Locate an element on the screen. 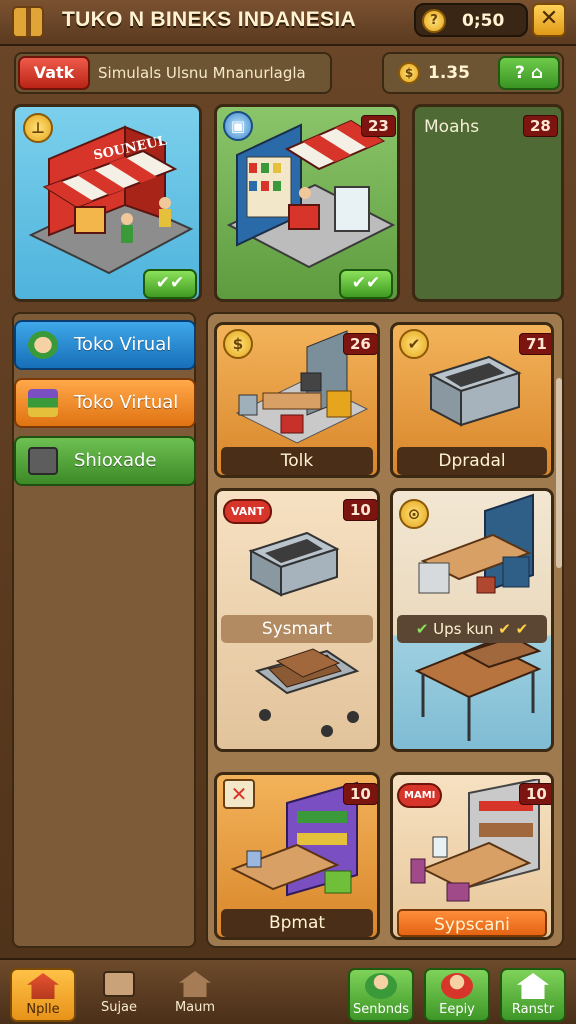  check-coin-icon: ✔ is located at coordinates (414, 344).